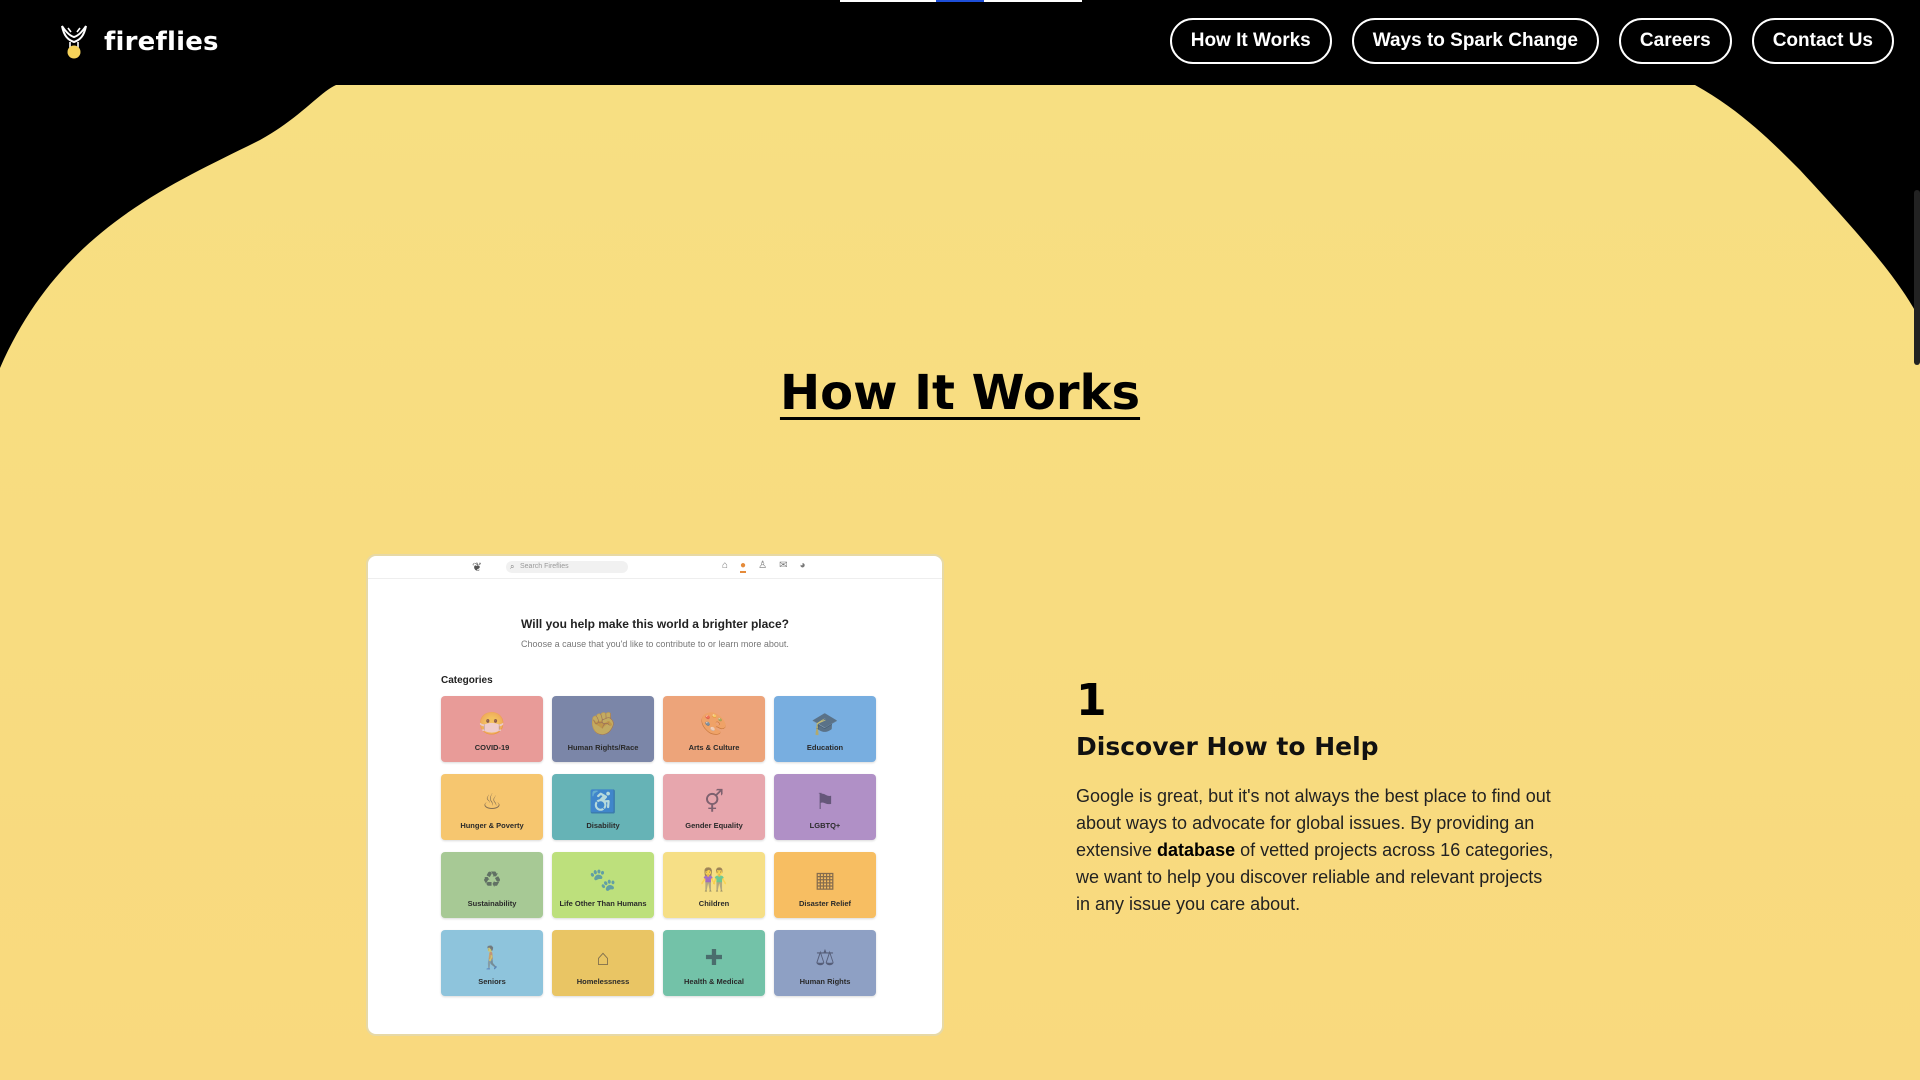 This screenshot has width=1920, height=1080. I want to click on bowl-icon: ♨, so click(492, 801).